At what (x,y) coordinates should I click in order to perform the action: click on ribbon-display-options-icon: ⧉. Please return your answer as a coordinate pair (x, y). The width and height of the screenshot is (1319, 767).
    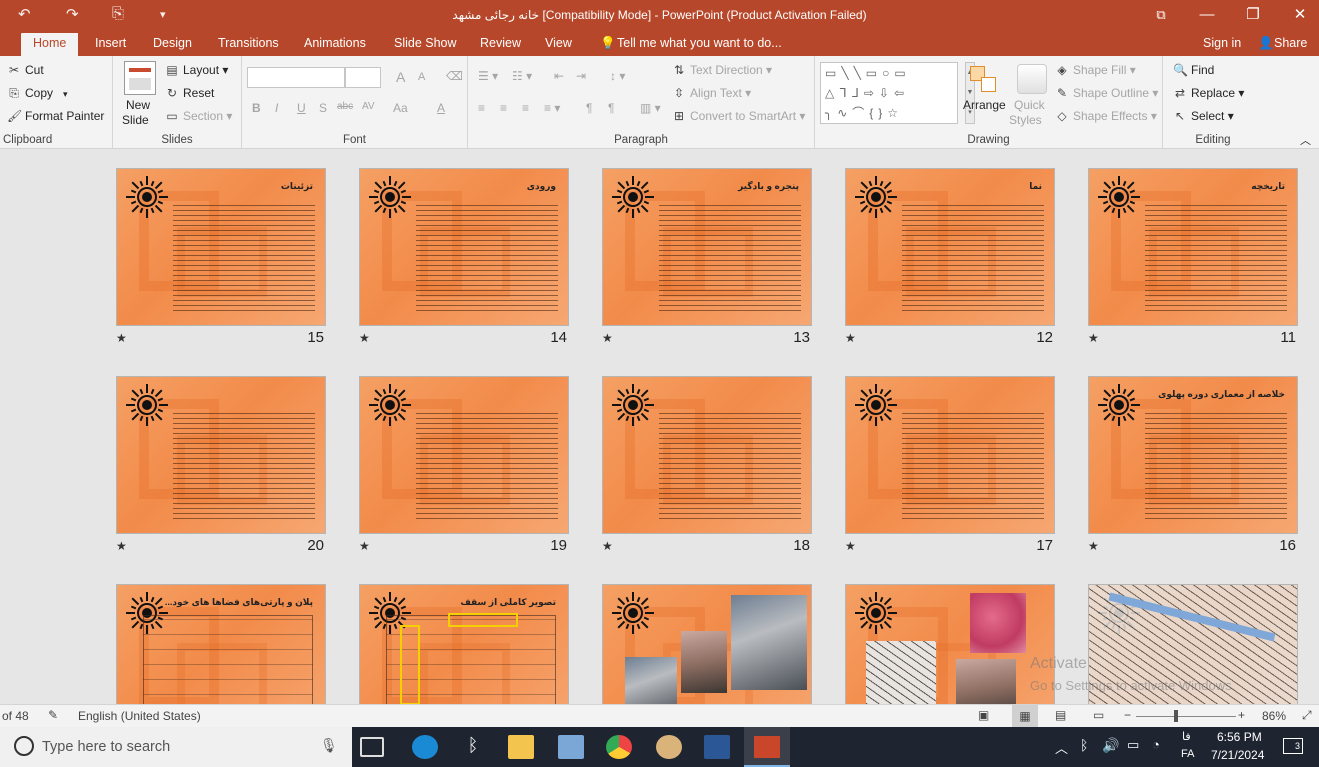
    Looking at the image, I should click on (1161, 15).